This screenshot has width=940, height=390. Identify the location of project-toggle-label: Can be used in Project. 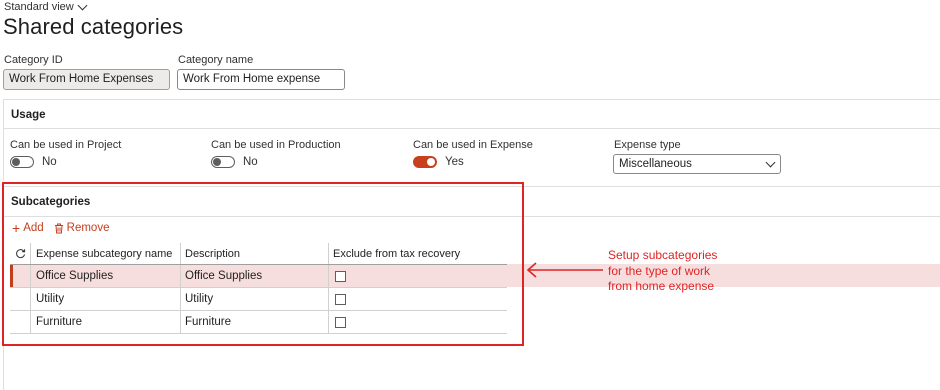
(66, 145).